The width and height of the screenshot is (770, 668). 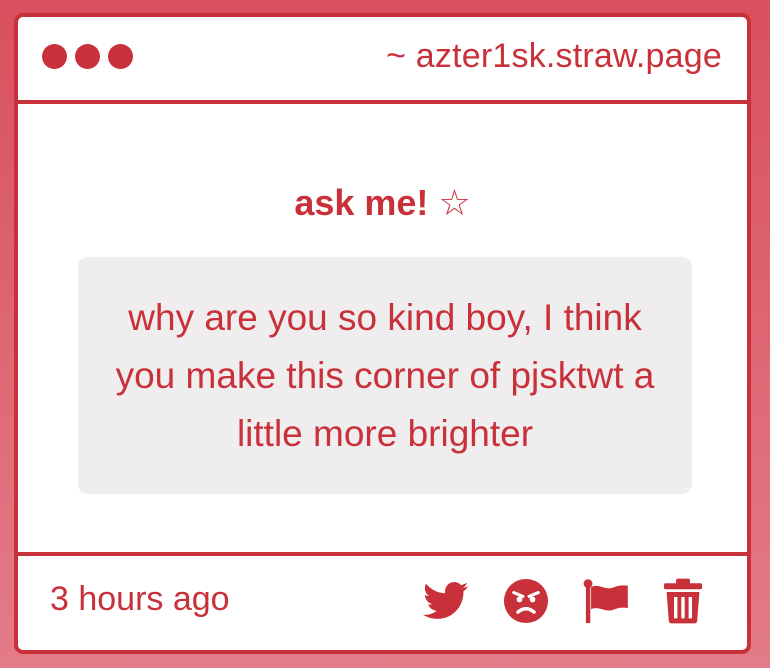 I want to click on trash-icon, so click(x=683, y=601).